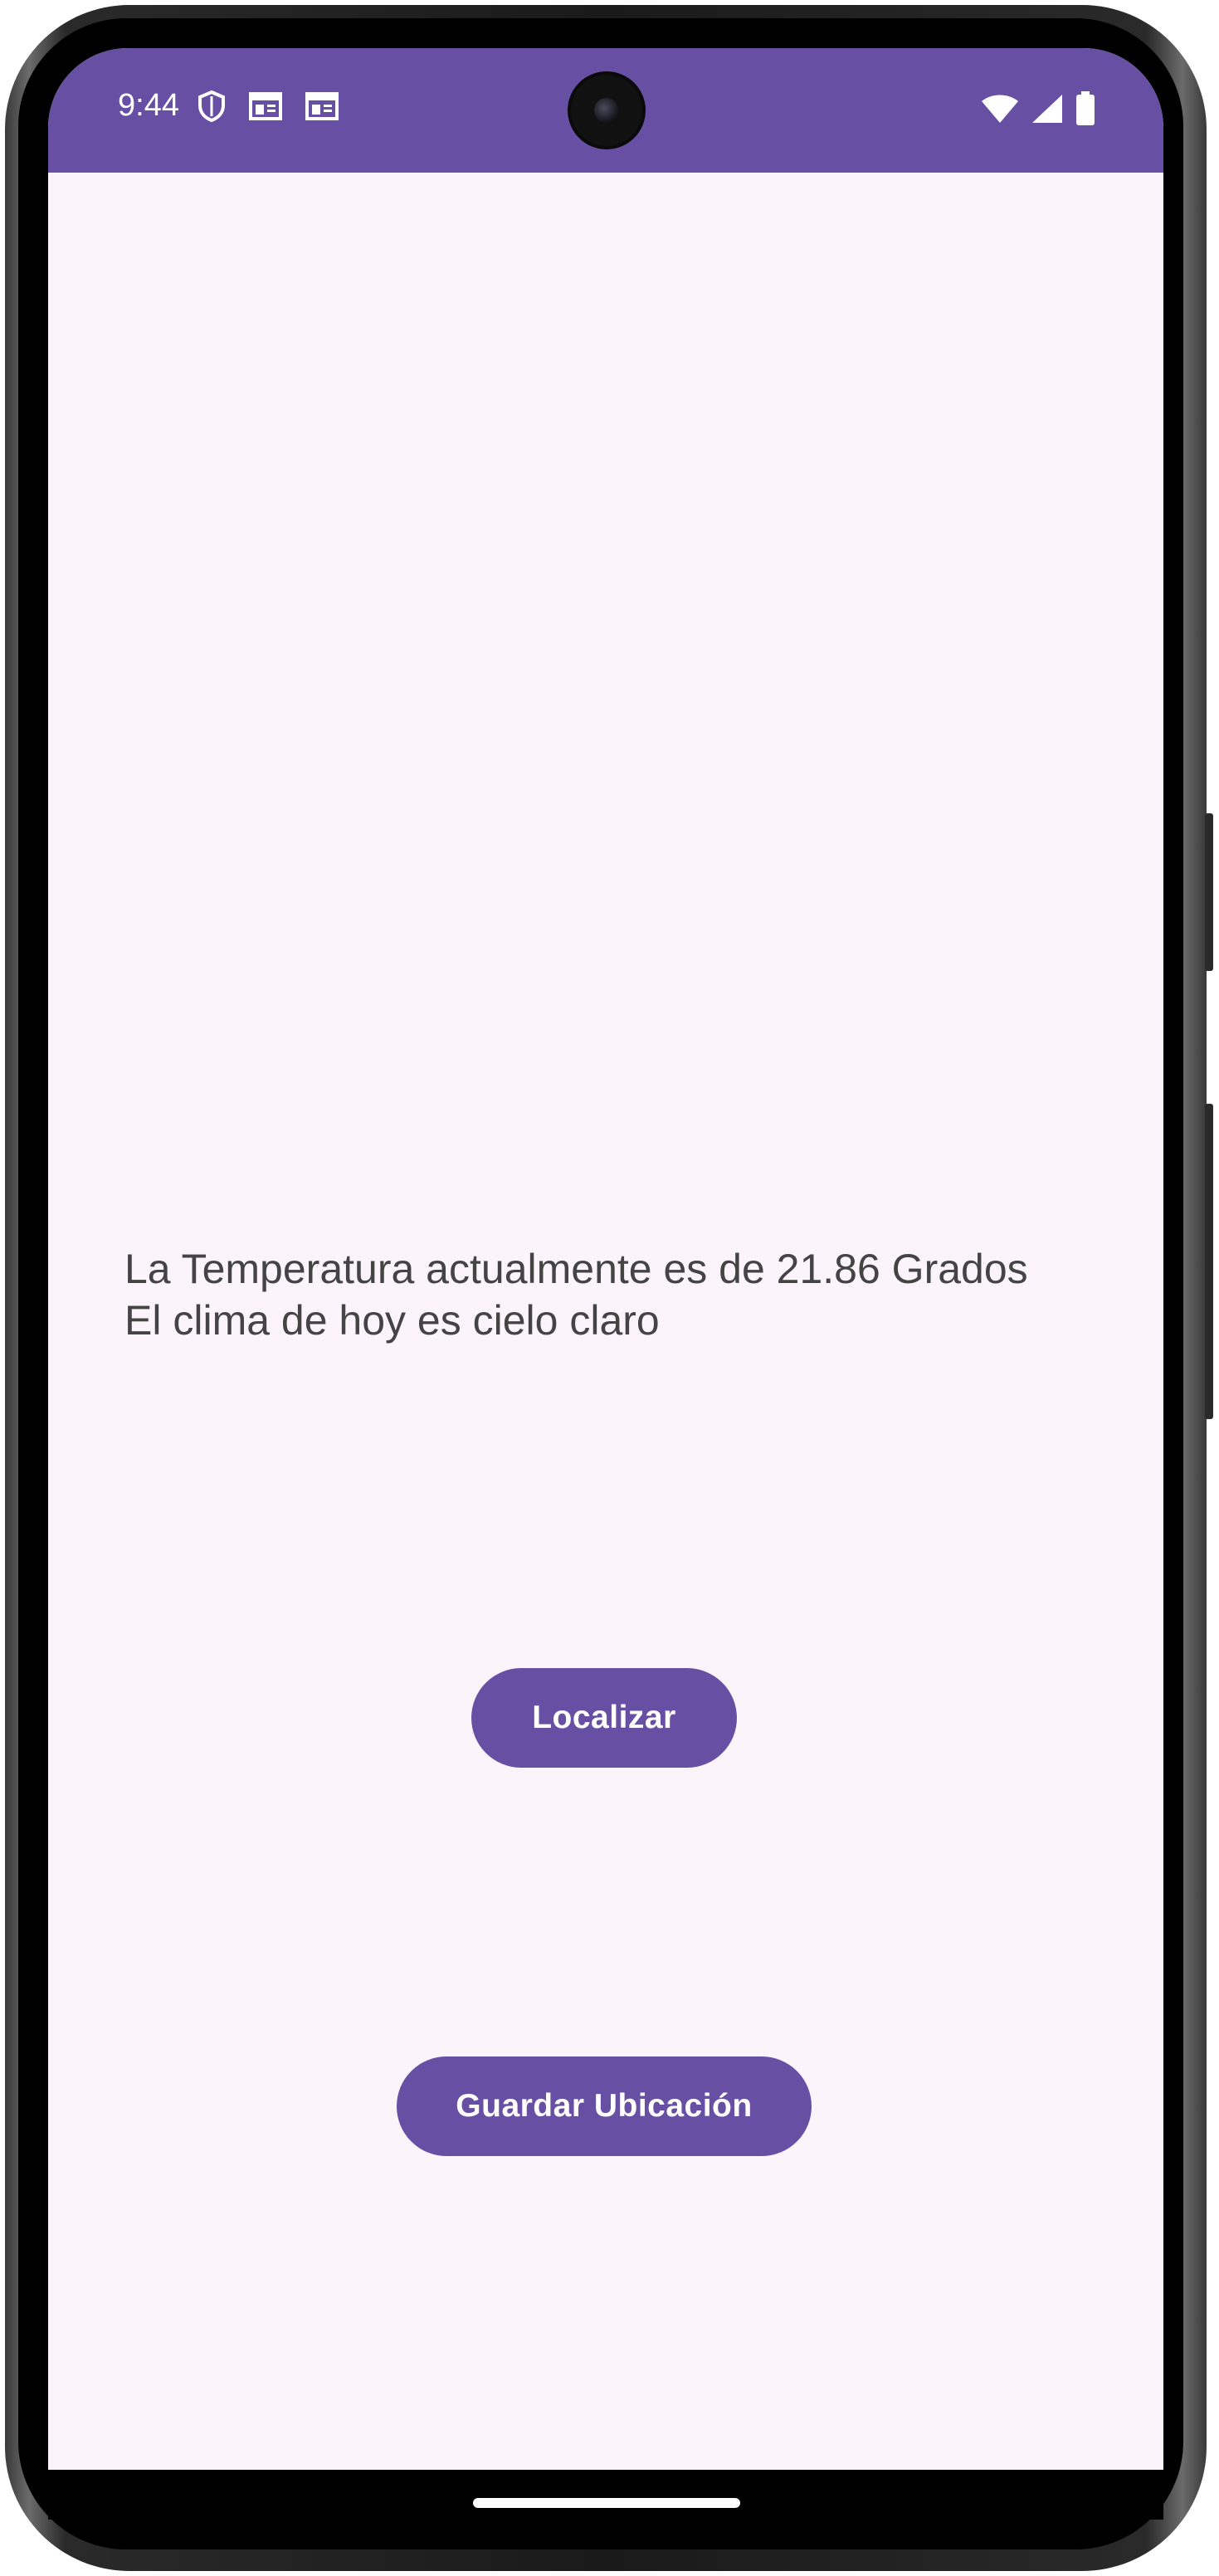 This screenshot has width=1219, height=2576. I want to click on power-button, so click(1209, 892).